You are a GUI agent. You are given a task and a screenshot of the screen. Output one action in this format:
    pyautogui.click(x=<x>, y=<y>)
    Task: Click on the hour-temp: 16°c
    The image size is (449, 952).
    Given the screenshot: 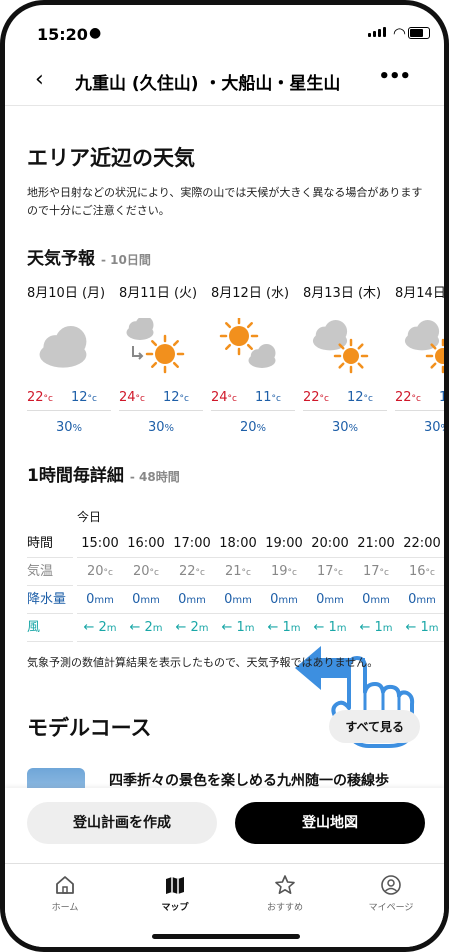 What is the action you would take?
    pyautogui.click(x=421, y=572)
    